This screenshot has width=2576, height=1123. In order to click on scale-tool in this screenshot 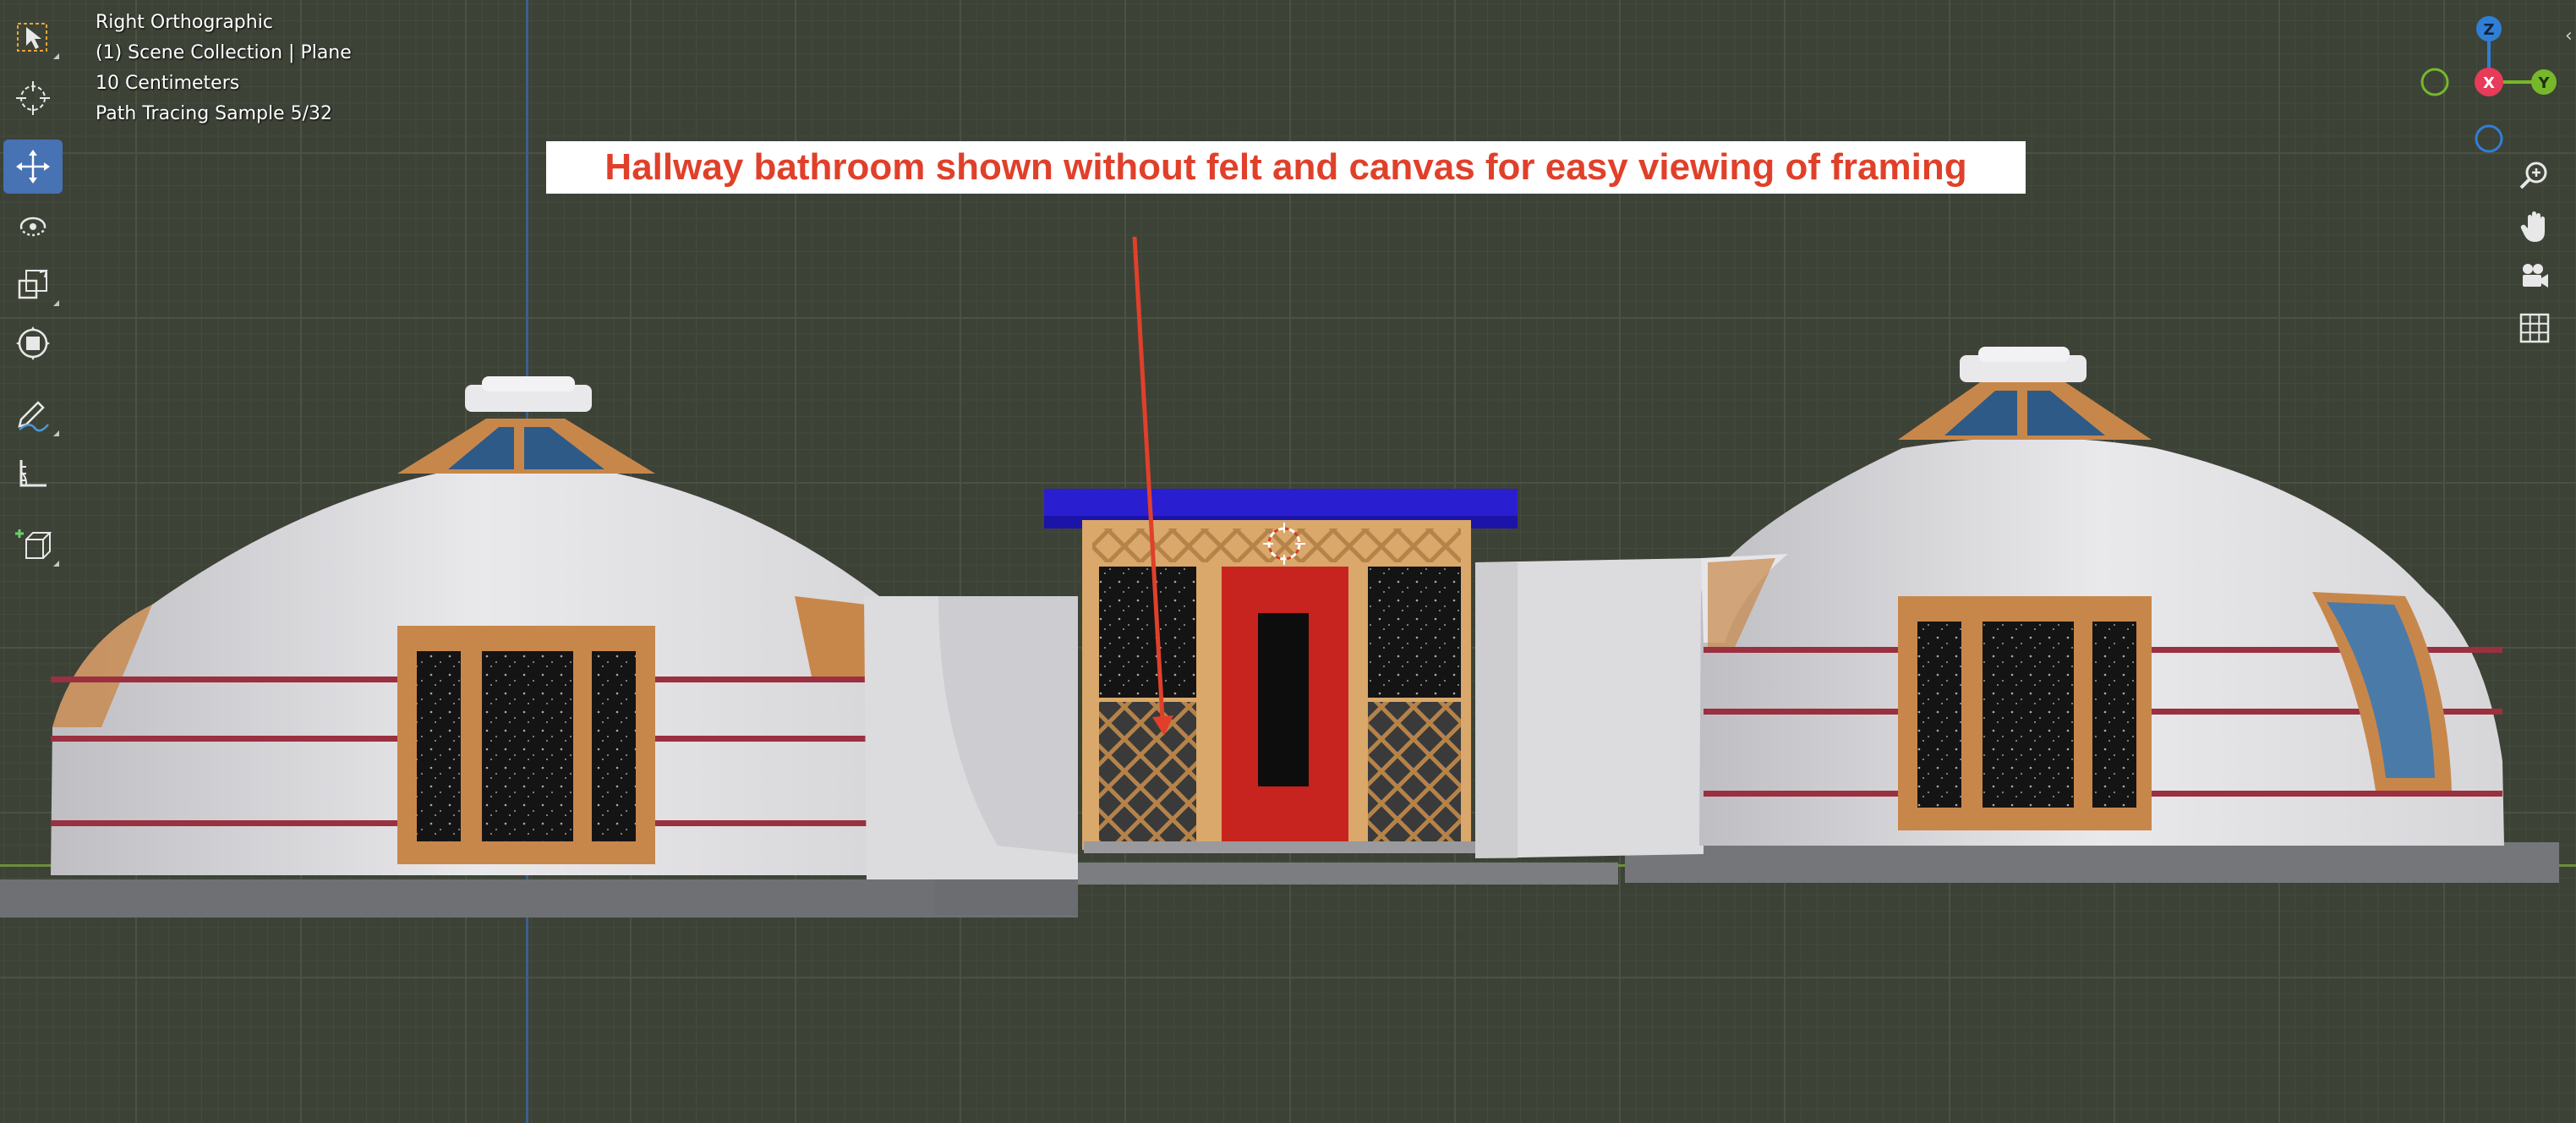, I will do `click(33, 284)`.